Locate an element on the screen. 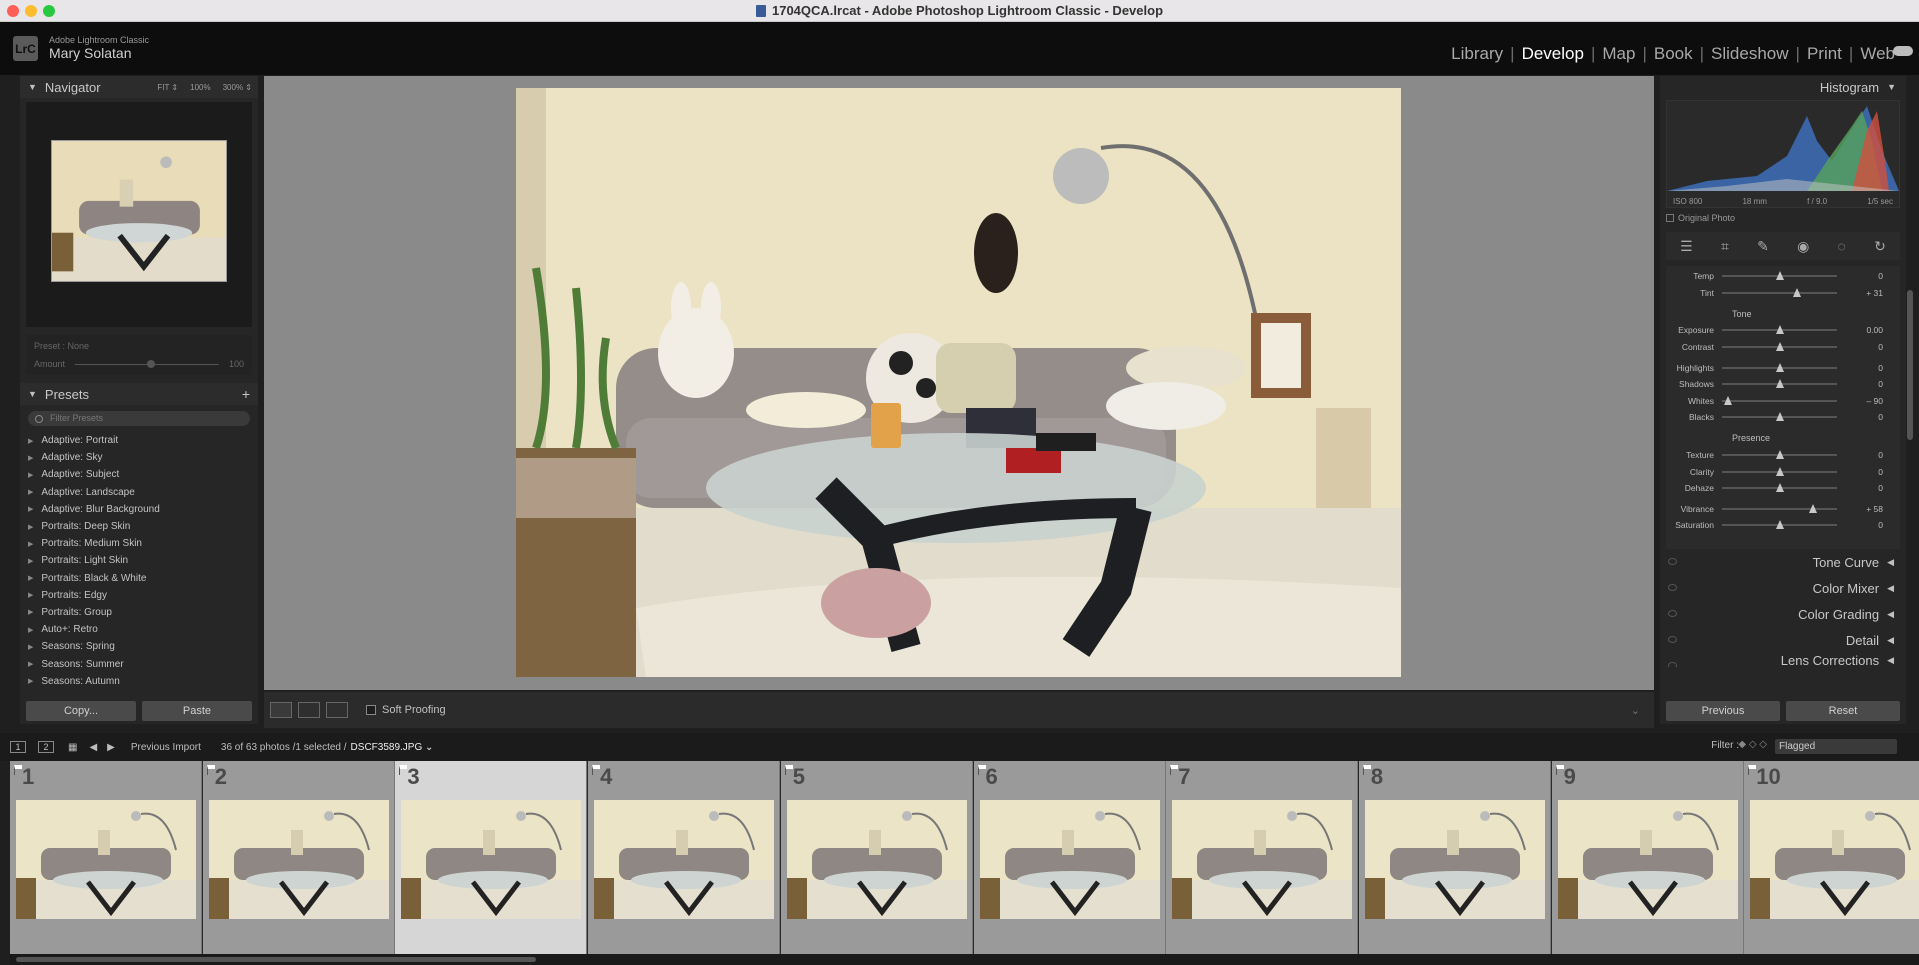  add-preset-icon: + is located at coordinates (246, 394).